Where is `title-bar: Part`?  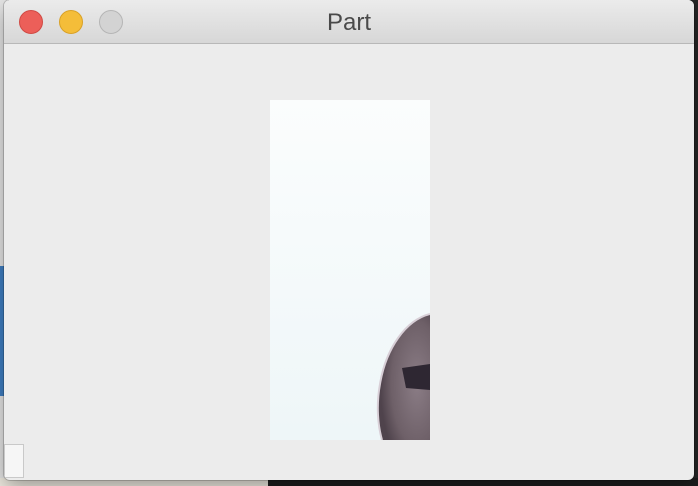 title-bar: Part is located at coordinates (349, 22).